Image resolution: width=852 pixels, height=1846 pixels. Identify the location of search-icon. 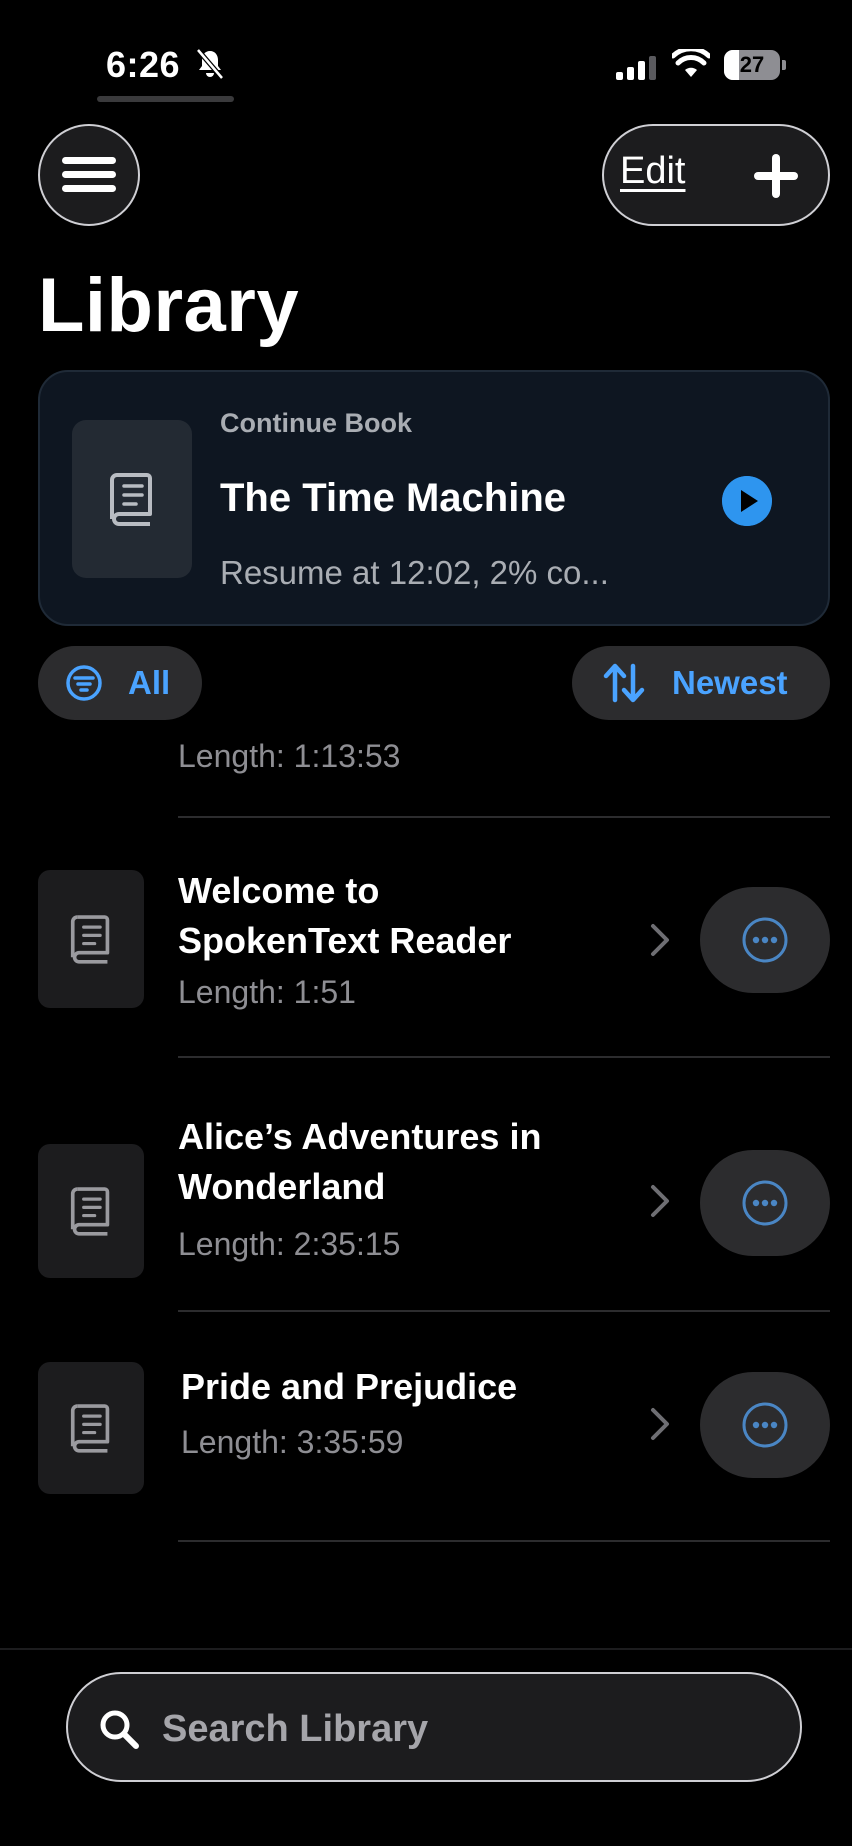
(119, 1729).